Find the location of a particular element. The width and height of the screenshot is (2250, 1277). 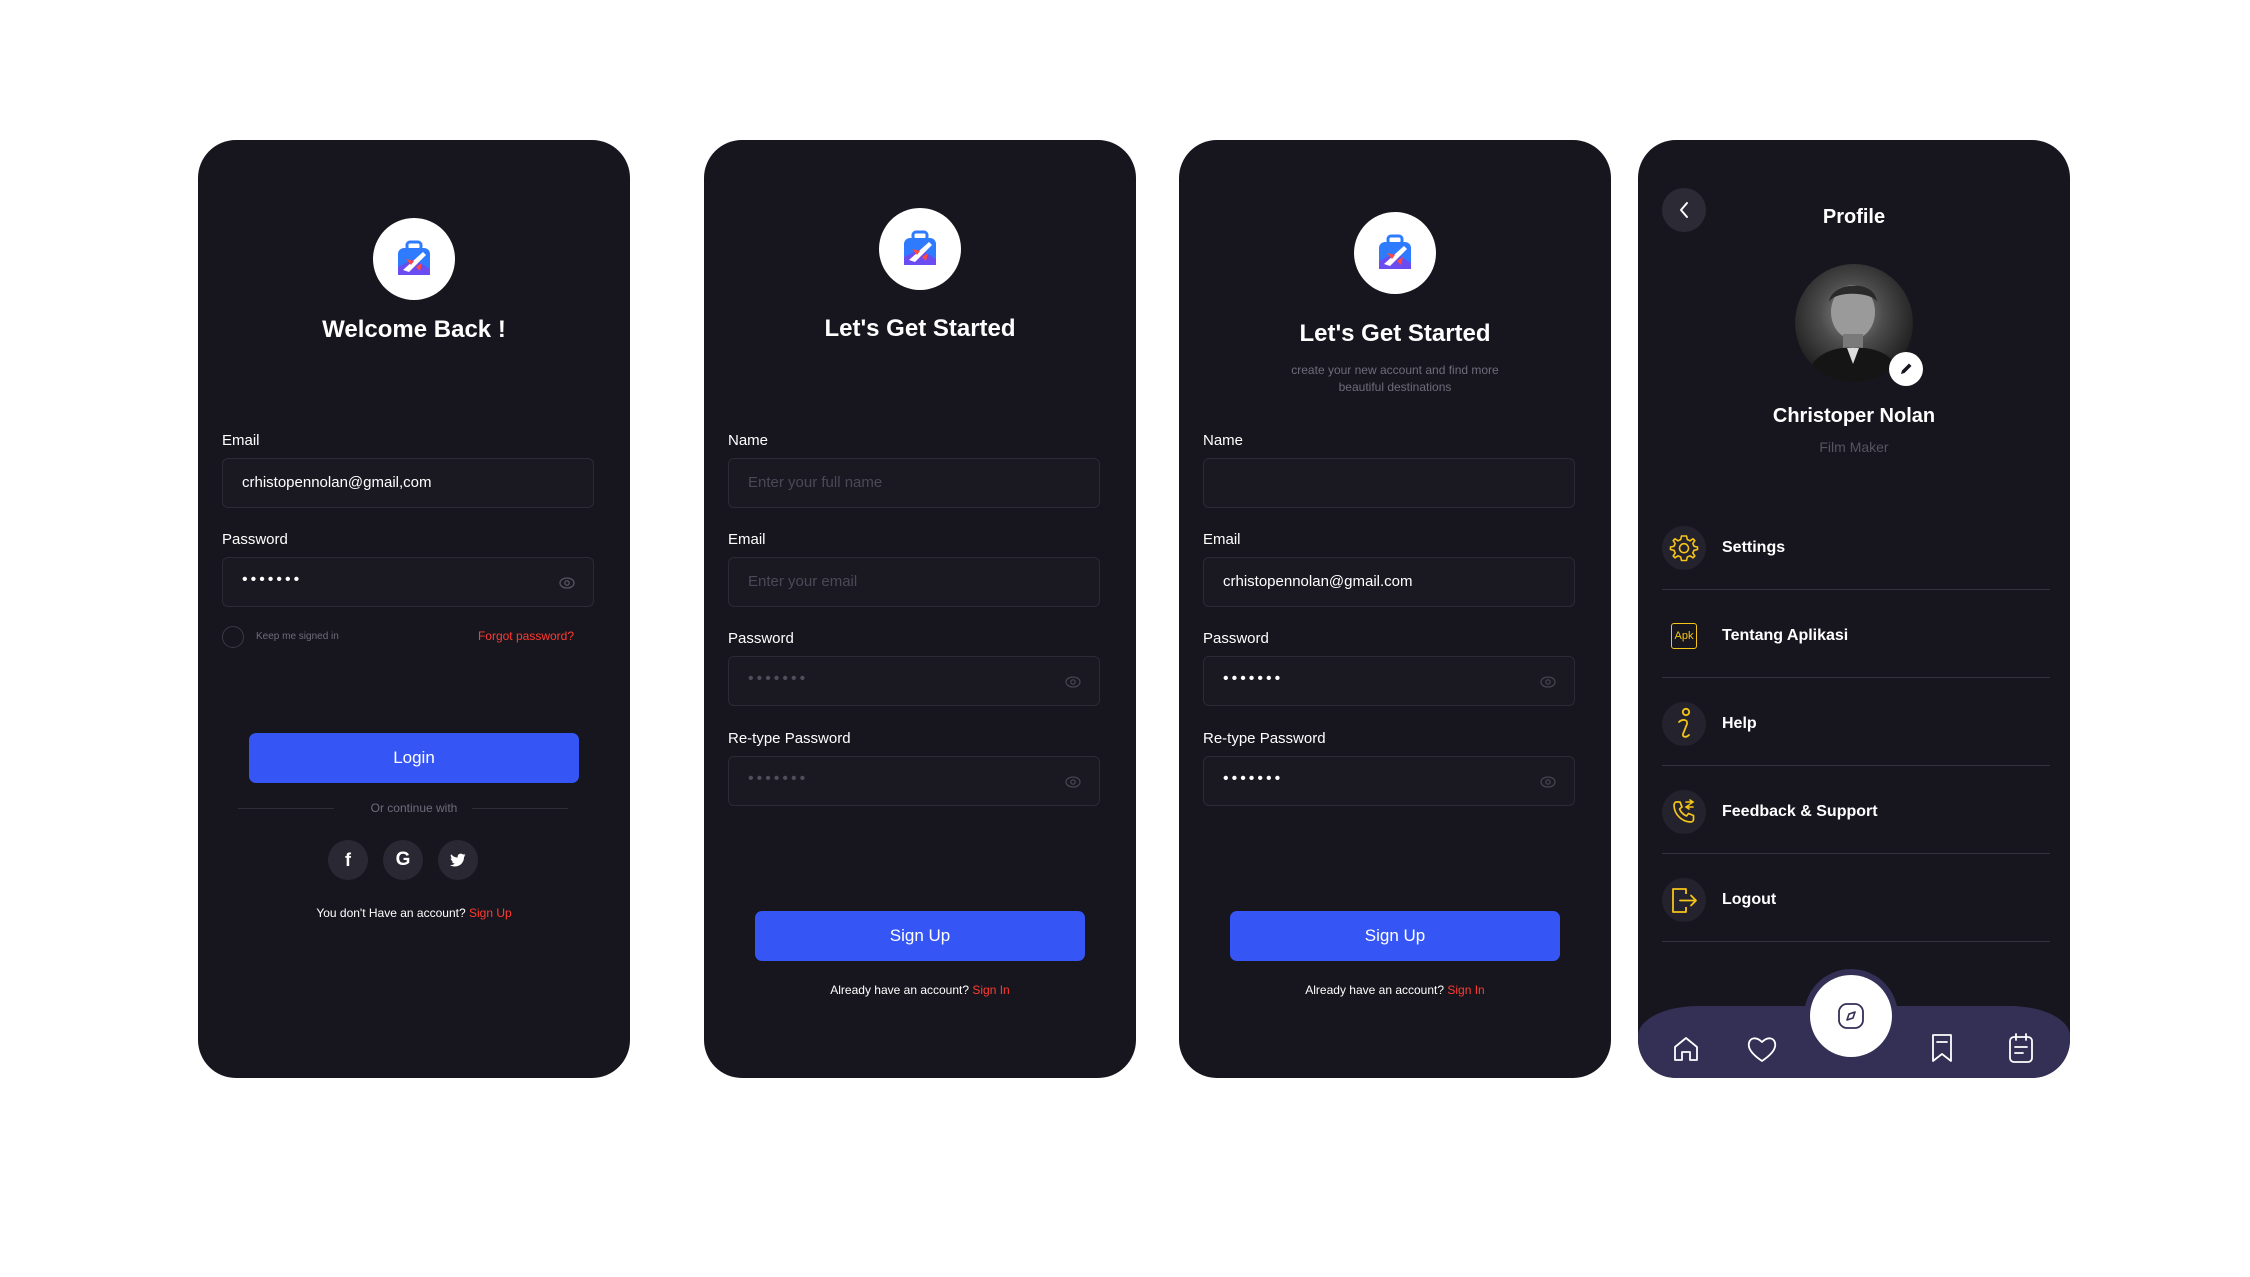

forgot-password-link: Forgot password? is located at coordinates (526, 636).